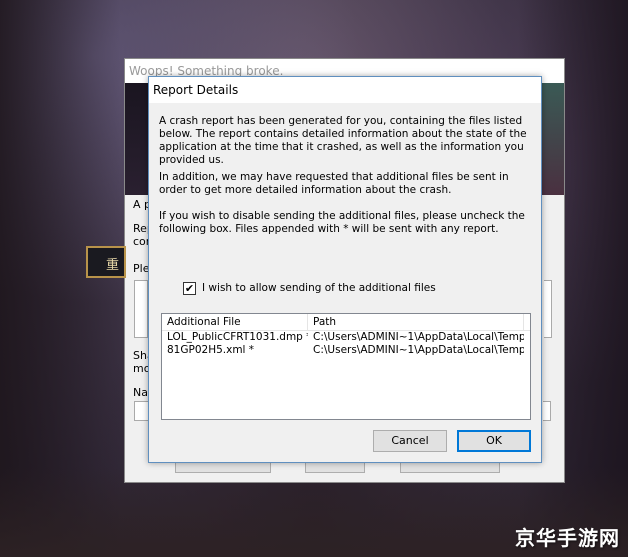 This screenshot has height=557, width=628. Describe the element at coordinates (416, 322) in the screenshot. I see `column-header-path: Path` at that location.